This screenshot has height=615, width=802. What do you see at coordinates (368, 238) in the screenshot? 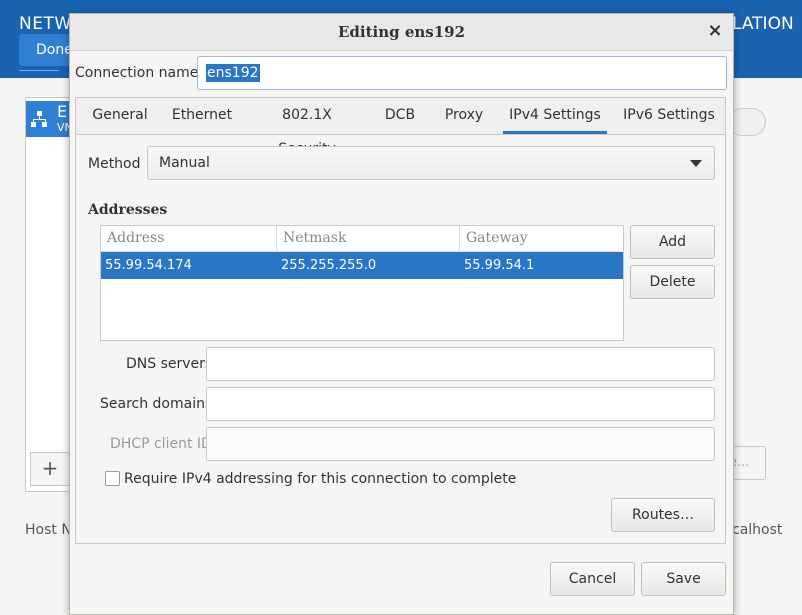
I see `column-header-netmask: Netmask` at bounding box center [368, 238].